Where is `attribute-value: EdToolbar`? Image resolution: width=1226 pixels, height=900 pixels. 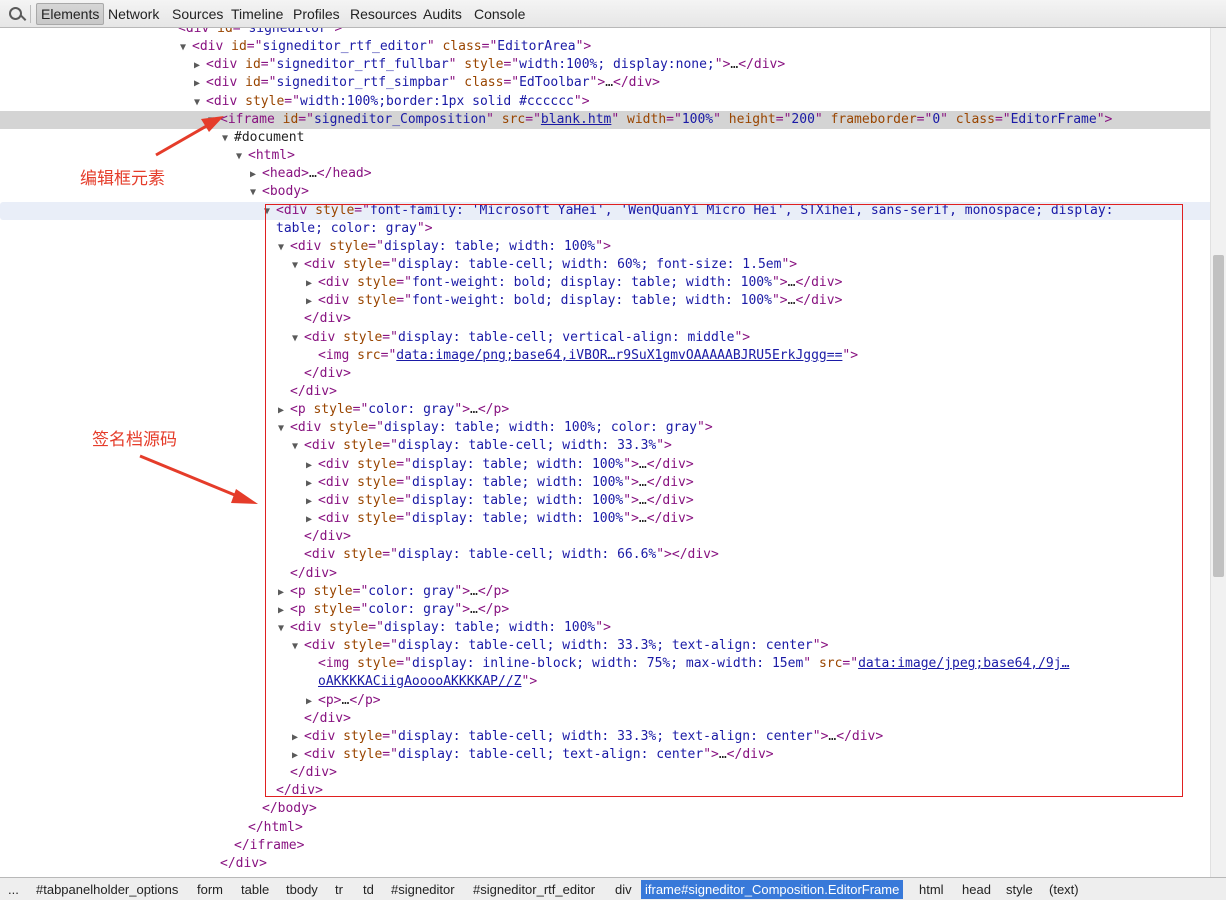
attribute-value: EdToolbar is located at coordinates (554, 82).